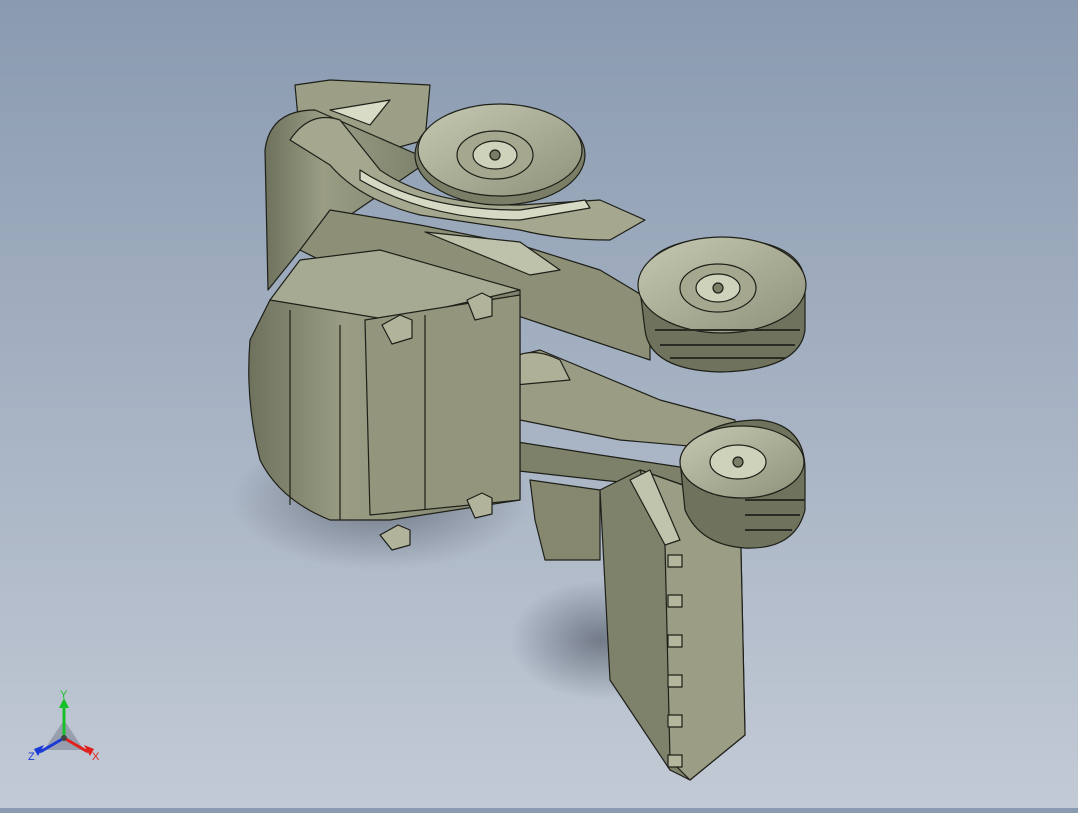 The image size is (1078, 813). What do you see at coordinates (742, 484) in the screenshot?
I see `front-lower-wheel` at bounding box center [742, 484].